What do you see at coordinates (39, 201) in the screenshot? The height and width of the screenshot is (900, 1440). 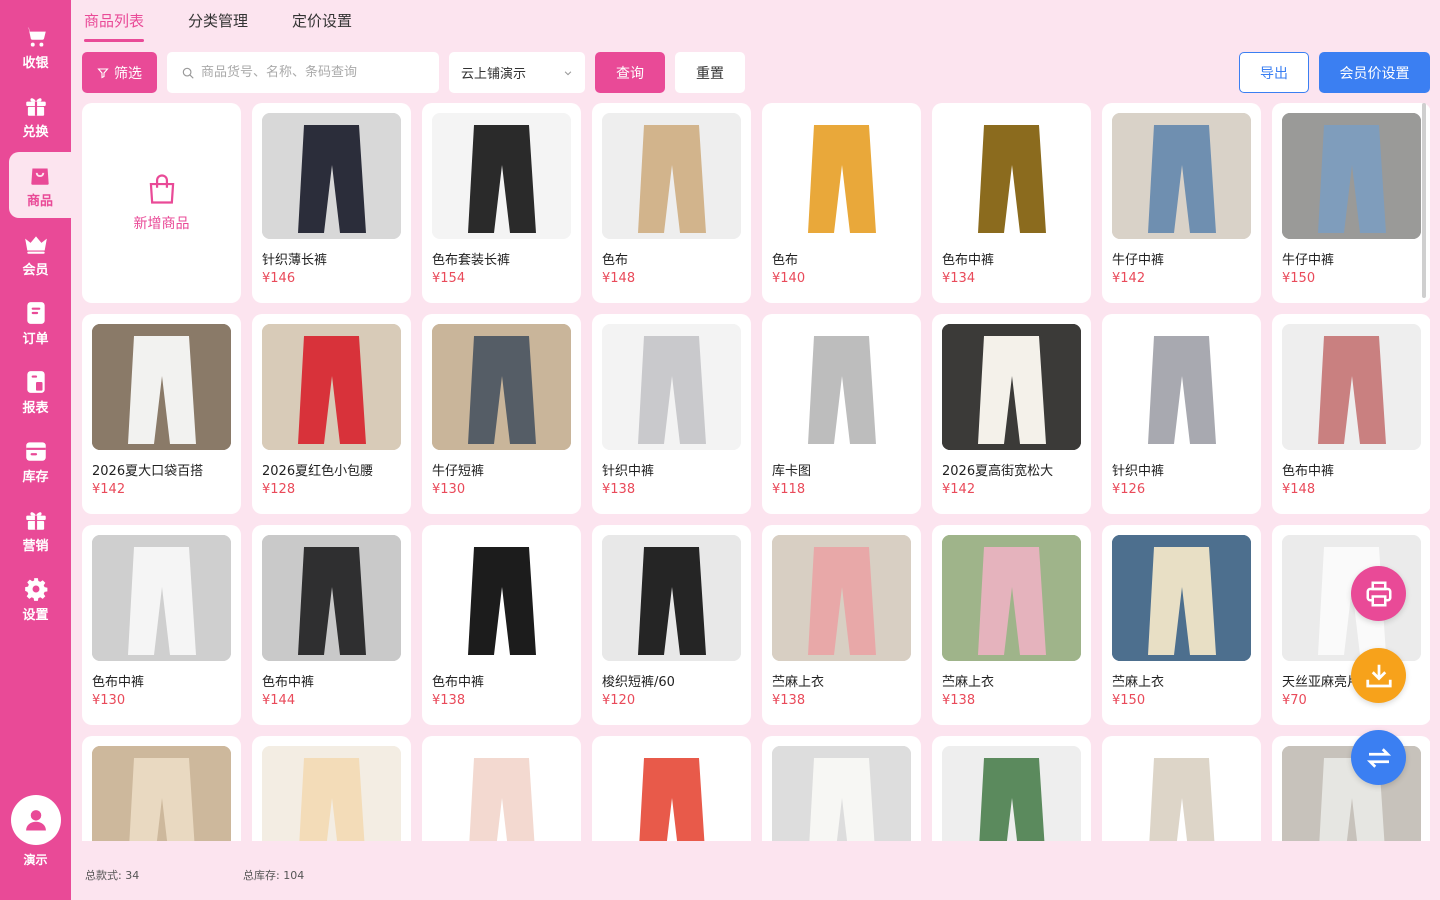 I see `sidebar-item-label: 商品` at bounding box center [39, 201].